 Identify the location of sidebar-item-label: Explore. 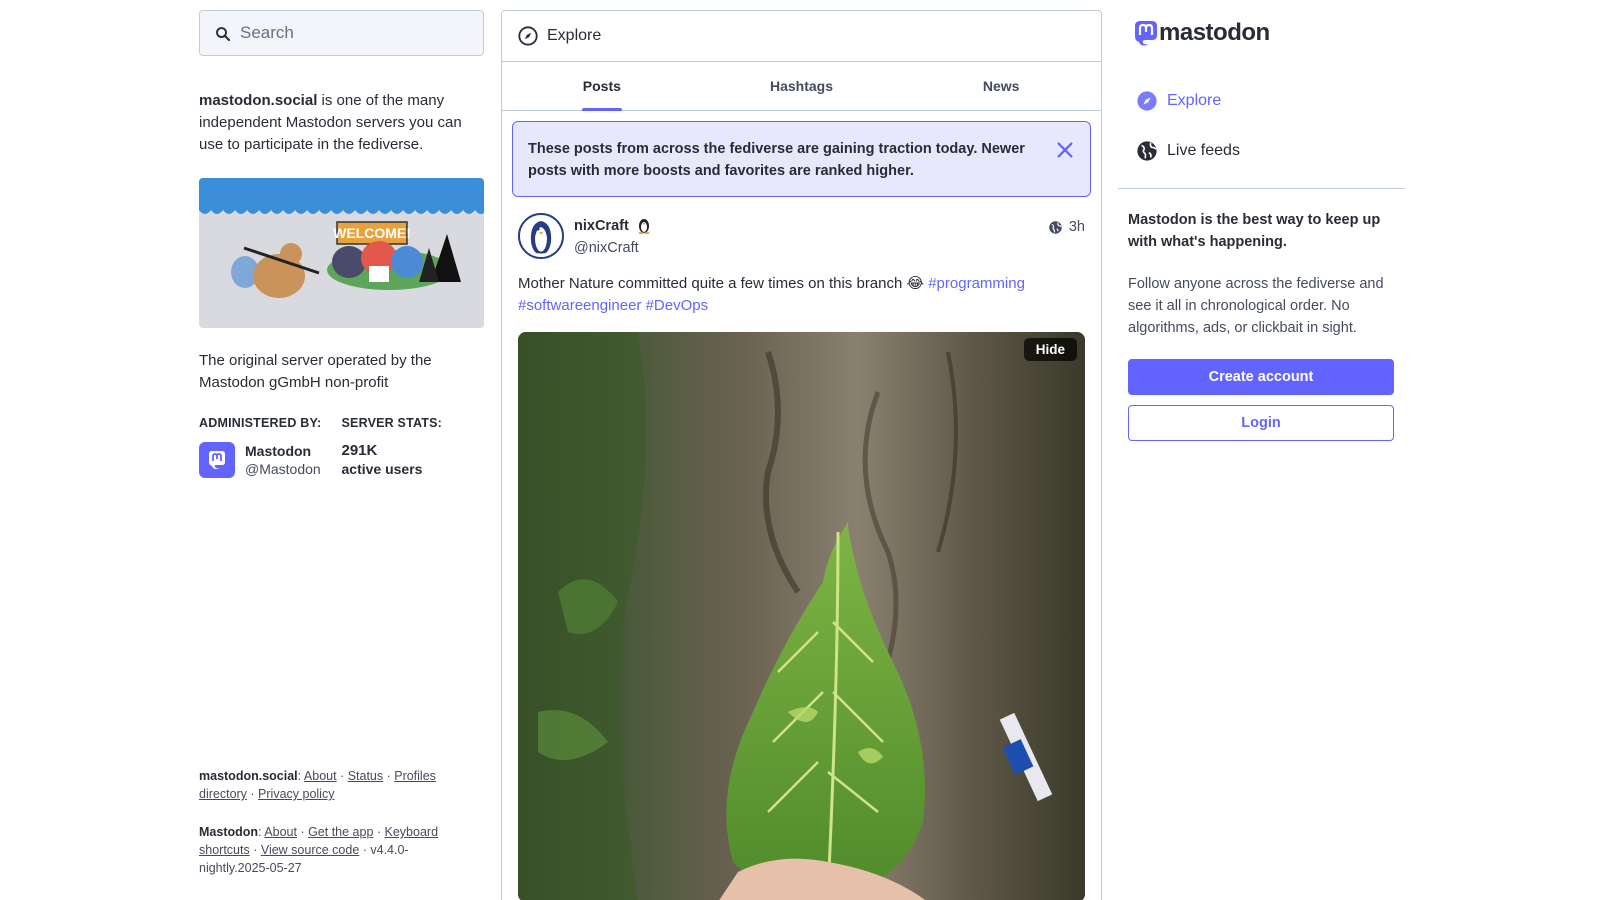
(1194, 100).